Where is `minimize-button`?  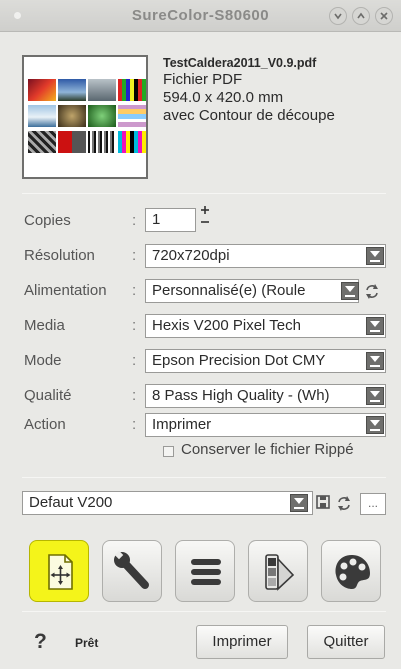
minimize-button is located at coordinates (338, 16).